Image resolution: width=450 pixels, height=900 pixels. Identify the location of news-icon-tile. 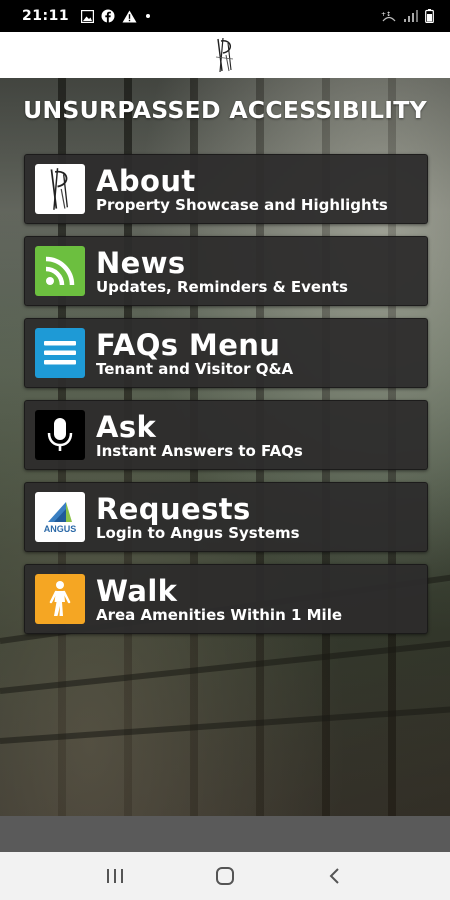
(60, 271).